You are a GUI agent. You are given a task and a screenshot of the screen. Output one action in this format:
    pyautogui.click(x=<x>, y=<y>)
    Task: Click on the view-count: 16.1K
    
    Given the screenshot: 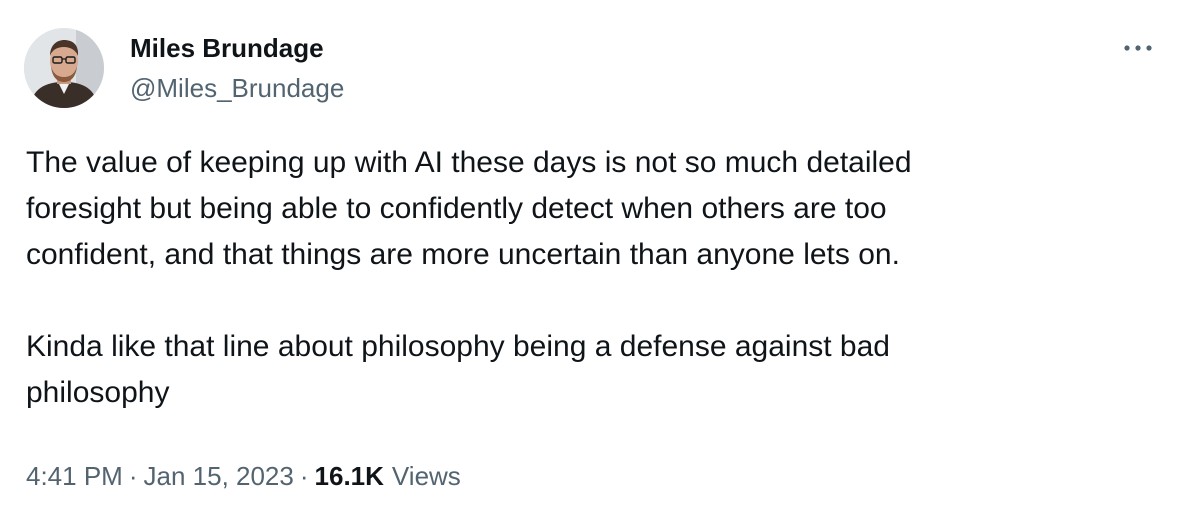 What is the action you would take?
    pyautogui.click(x=349, y=476)
    